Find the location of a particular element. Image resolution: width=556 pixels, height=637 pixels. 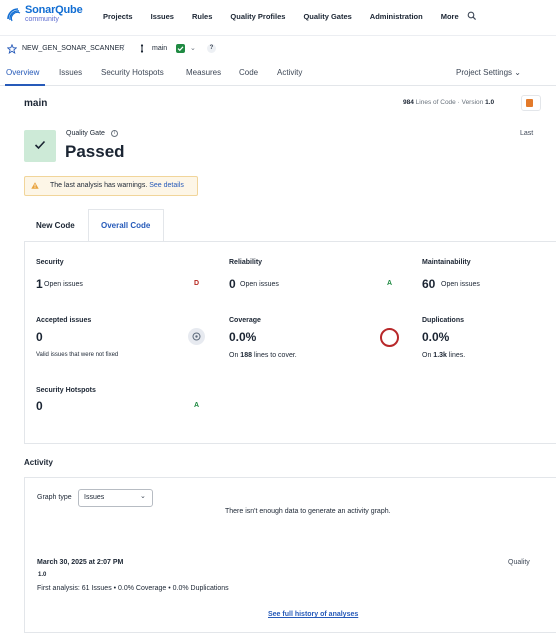

graph-type-value: Issues is located at coordinates (94, 497).